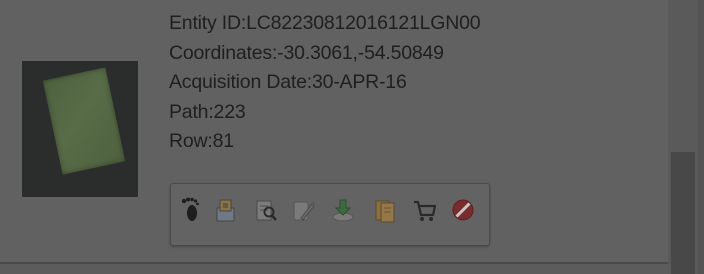 The image size is (704, 274). I want to click on row-divider, so click(334, 263).